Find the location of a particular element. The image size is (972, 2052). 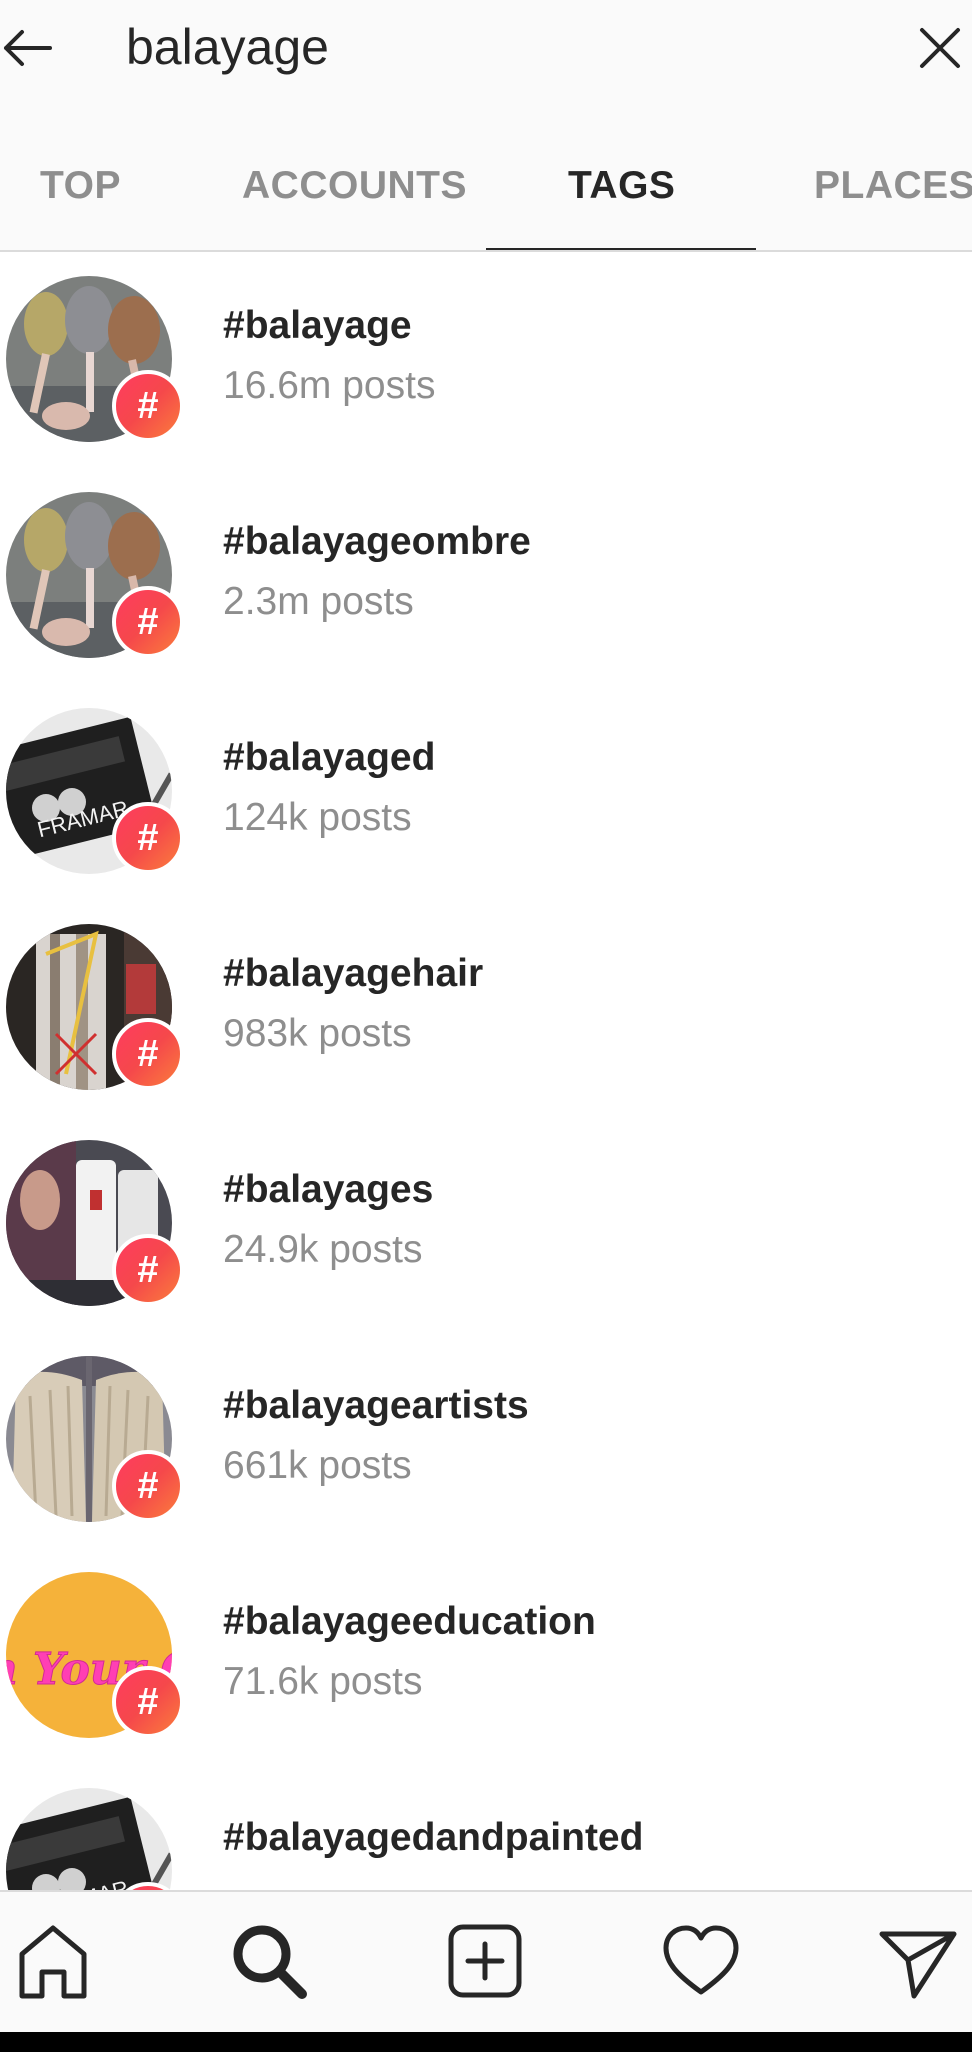

tag-name: #balayagehair is located at coordinates (353, 973).